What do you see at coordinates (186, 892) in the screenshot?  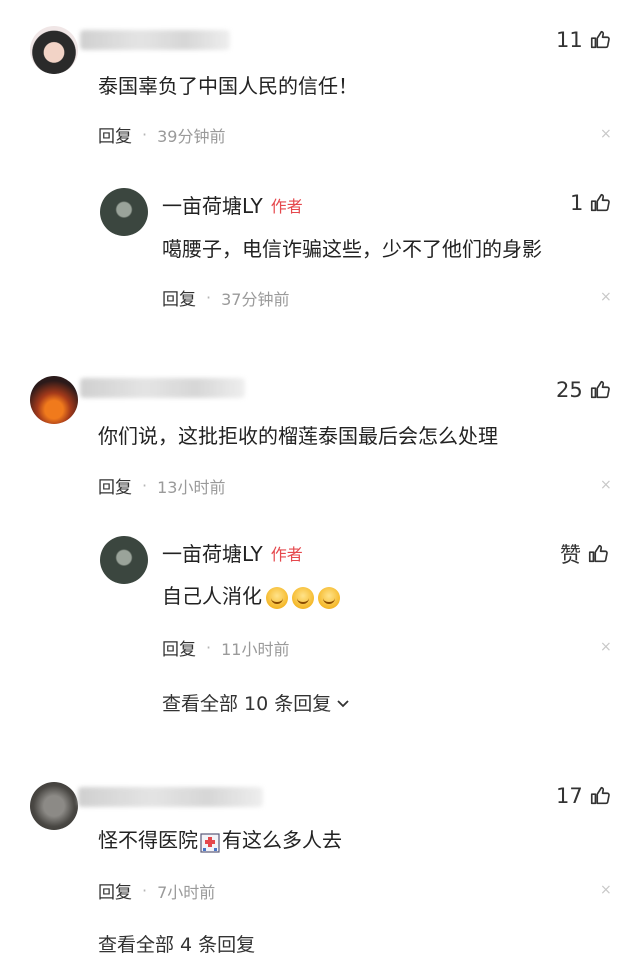 I see `timestamp: 7小时前` at bounding box center [186, 892].